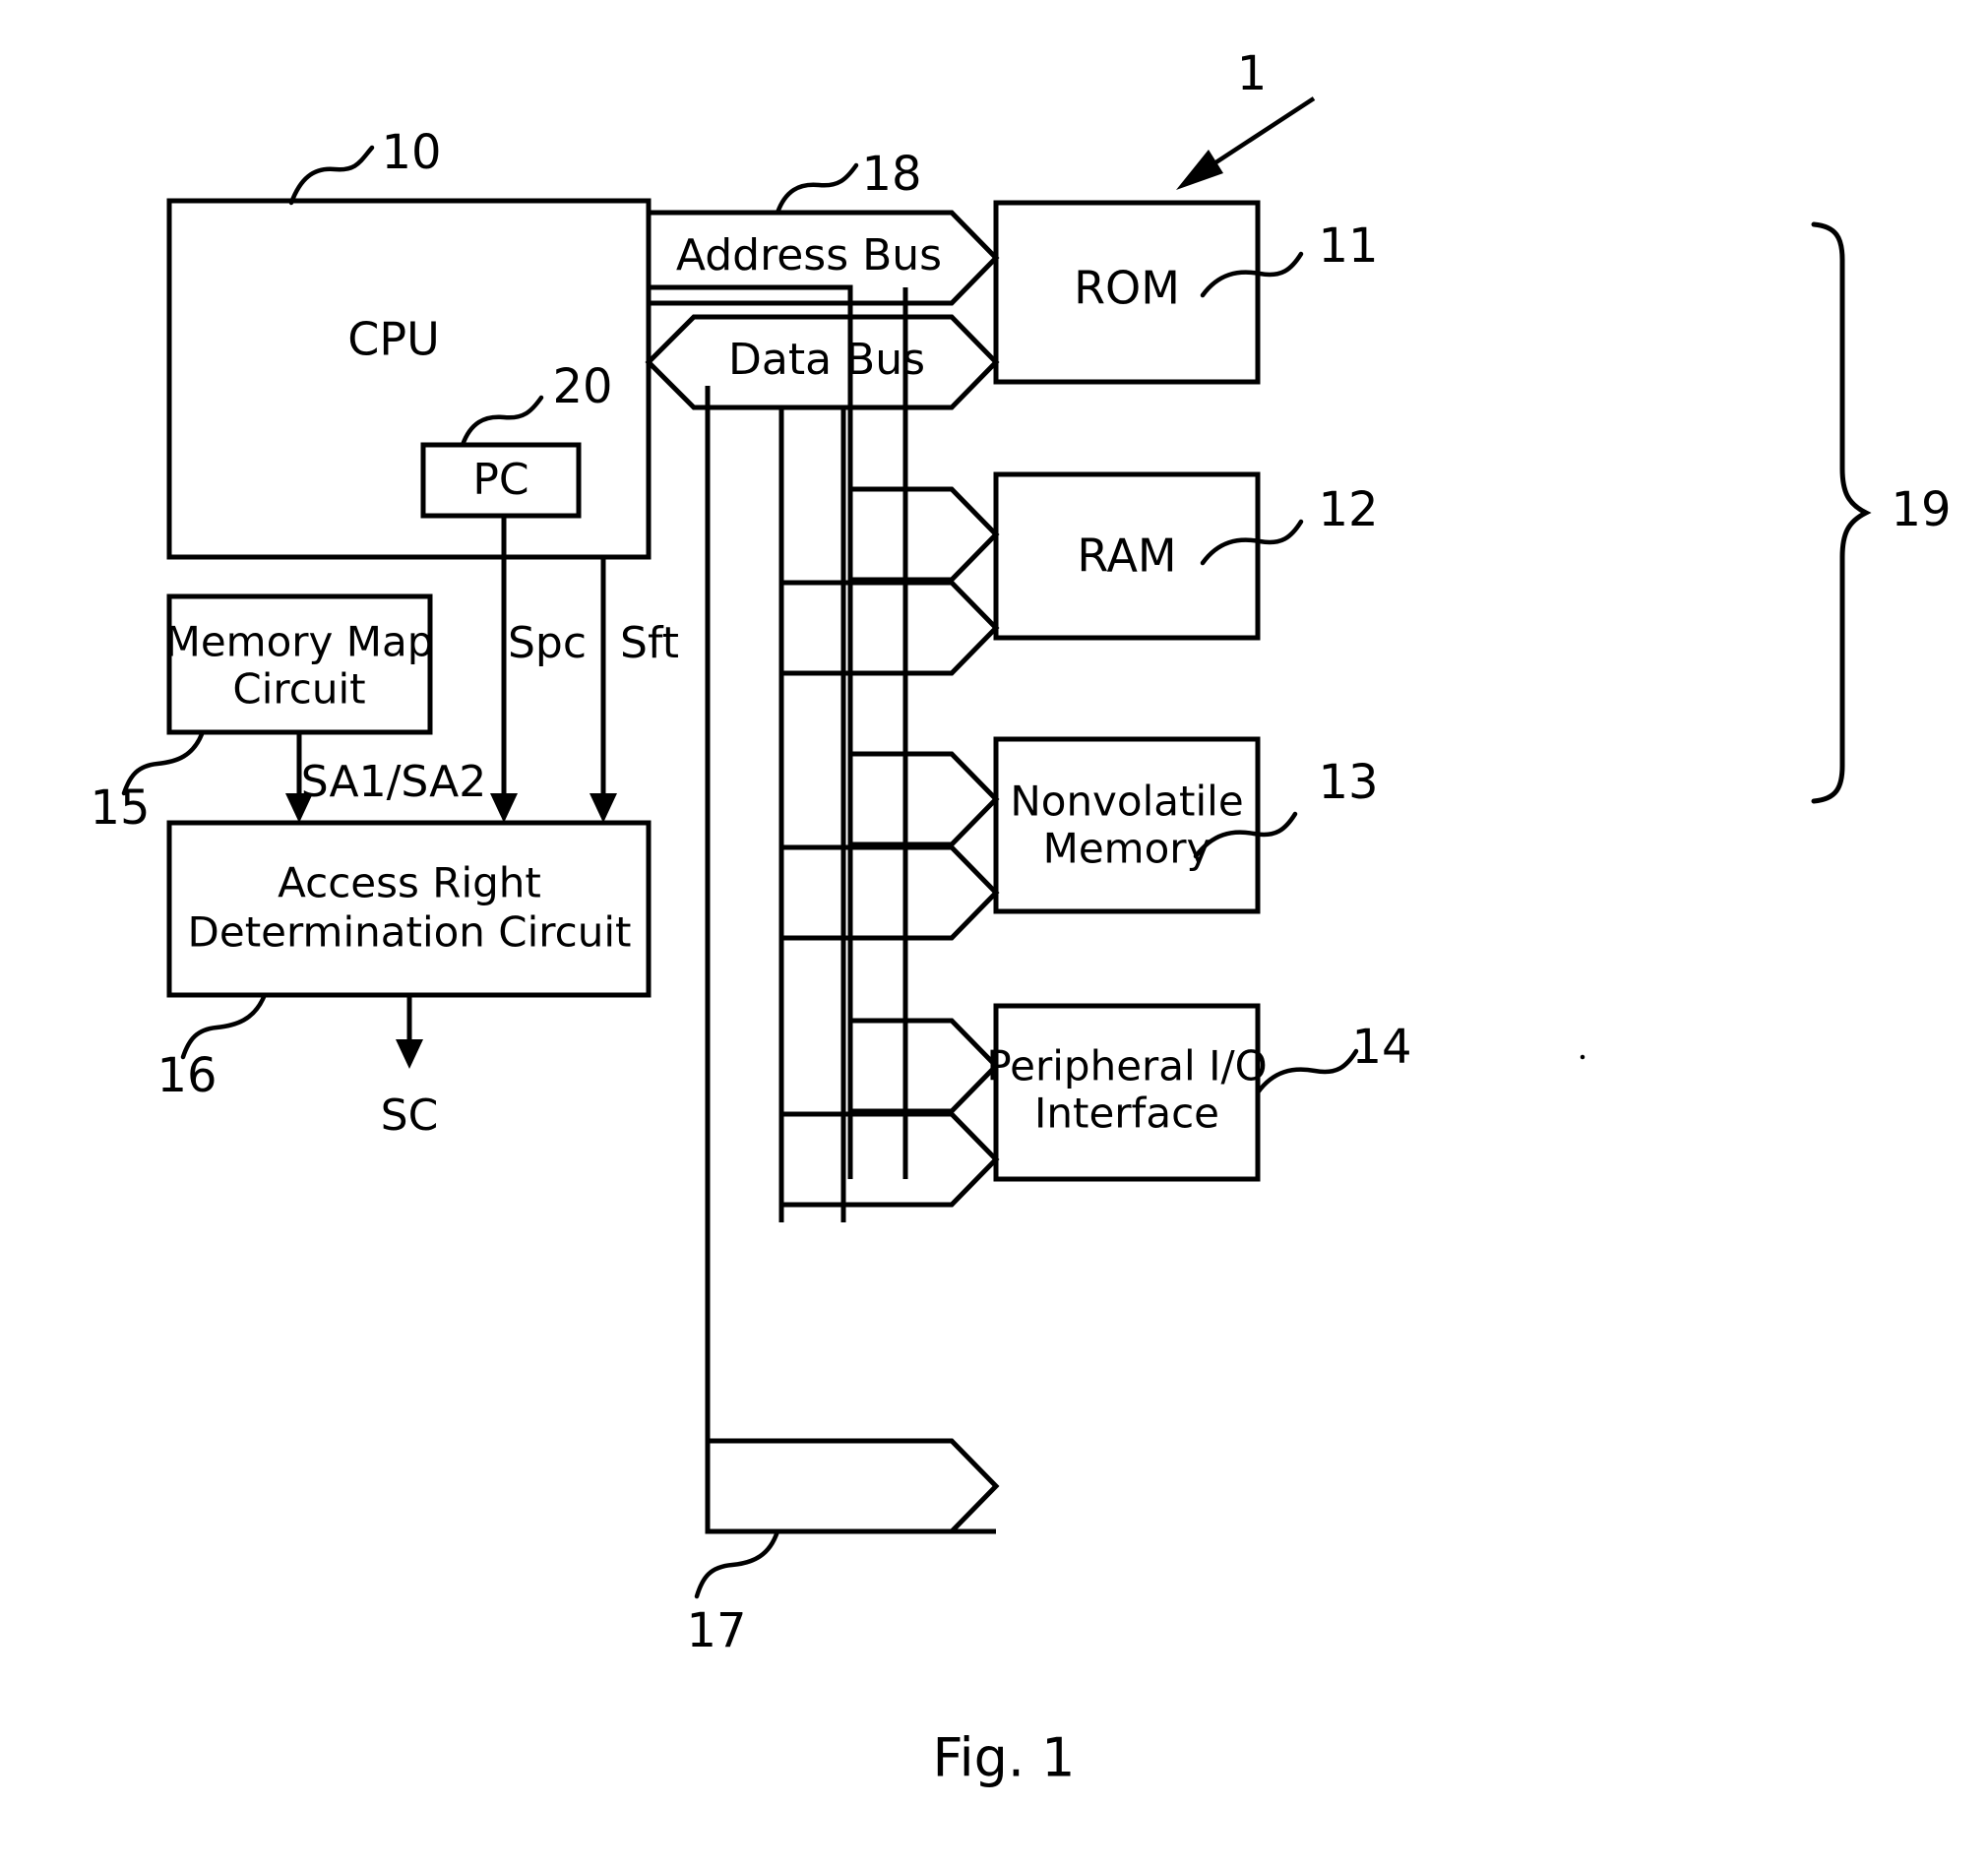 The image size is (1988, 1869). What do you see at coordinates (1348, 783) in the screenshot?
I see `ref-number-nvm: 13` at bounding box center [1348, 783].